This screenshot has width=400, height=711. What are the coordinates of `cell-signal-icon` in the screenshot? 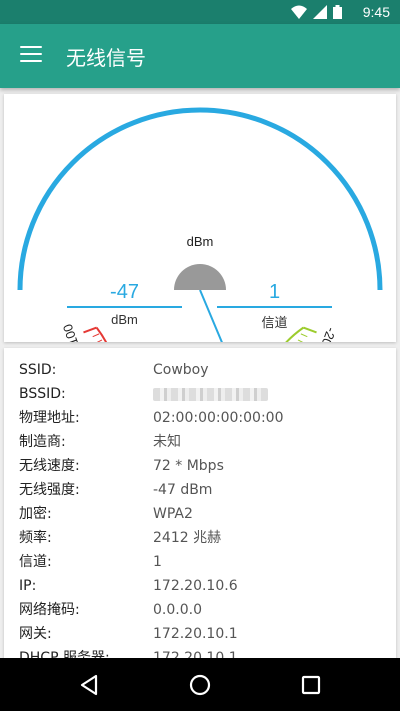 It's located at (320, 12).